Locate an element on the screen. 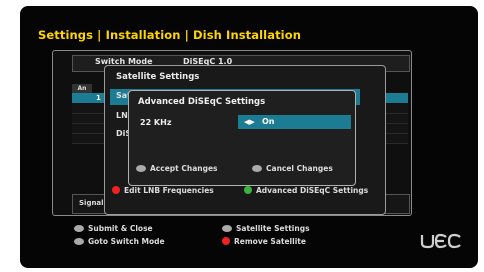 This screenshot has width=484, height=272. advanced-diseqc-label: Advanced DiSEqC Settings is located at coordinates (312, 190).